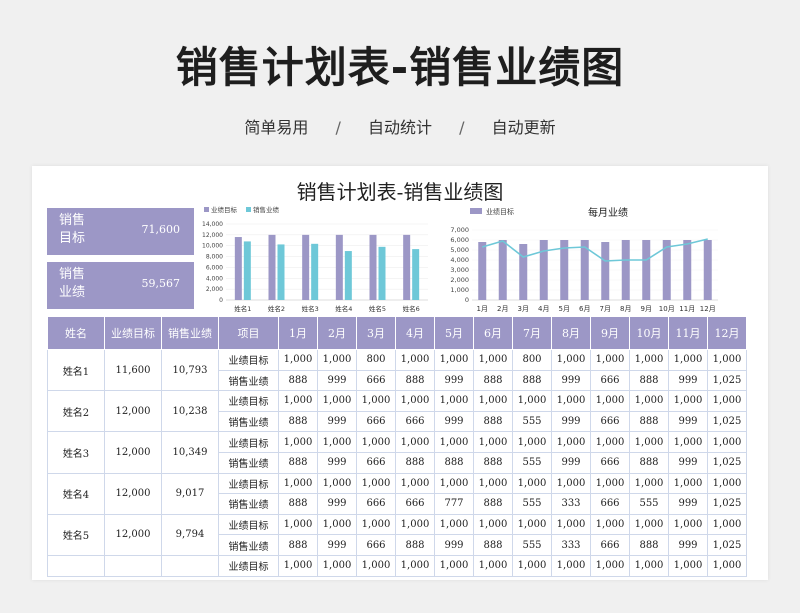 This screenshot has width=800, height=613. I want to click on x-tick-label: 6月, so click(584, 309).